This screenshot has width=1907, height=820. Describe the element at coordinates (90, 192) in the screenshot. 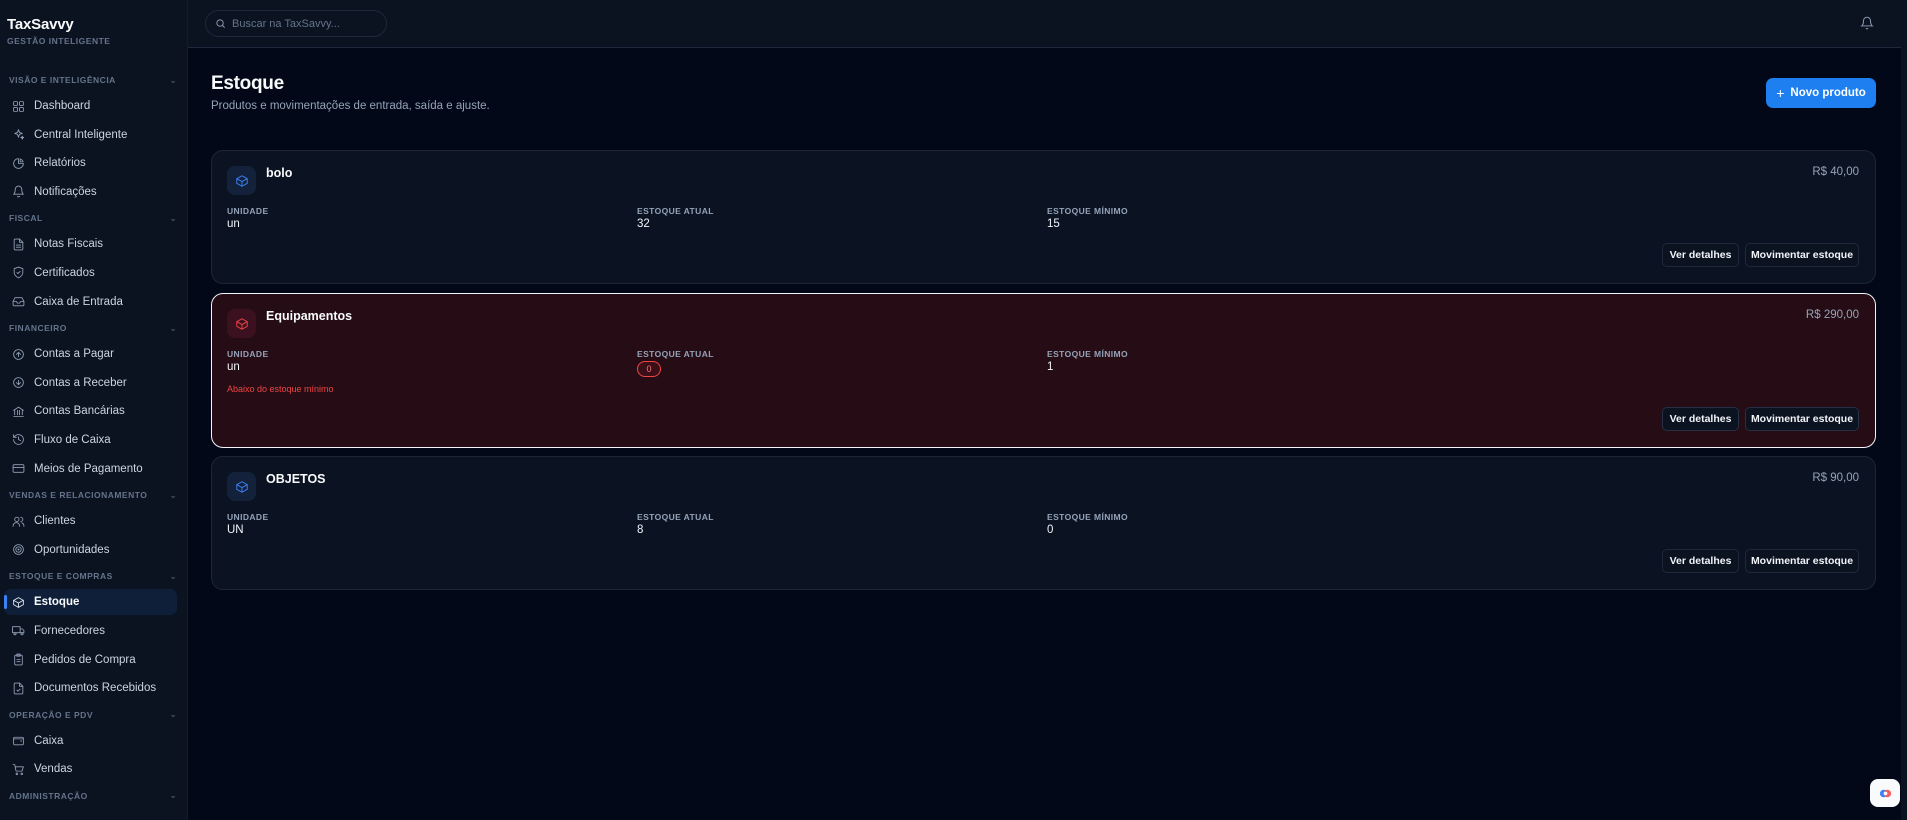

I see `sidebar-item-notificacoes: Notificações` at that location.